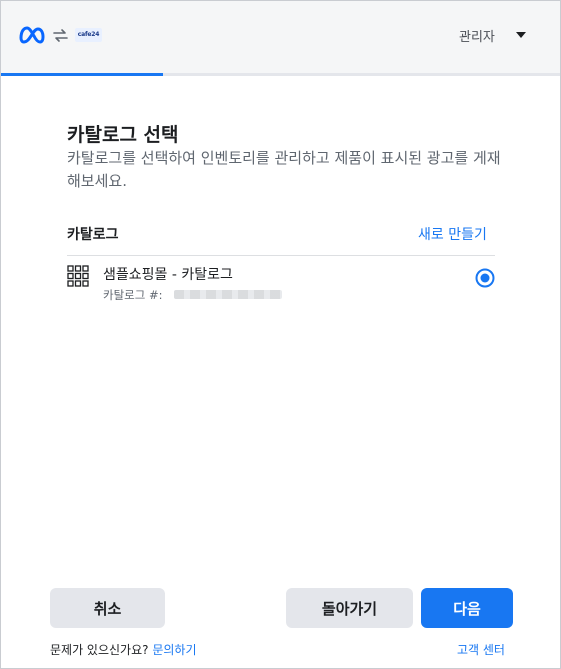 The height and width of the screenshot is (669, 561). What do you see at coordinates (280, 74) in the screenshot?
I see `progress-bar` at bounding box center [280, 74].